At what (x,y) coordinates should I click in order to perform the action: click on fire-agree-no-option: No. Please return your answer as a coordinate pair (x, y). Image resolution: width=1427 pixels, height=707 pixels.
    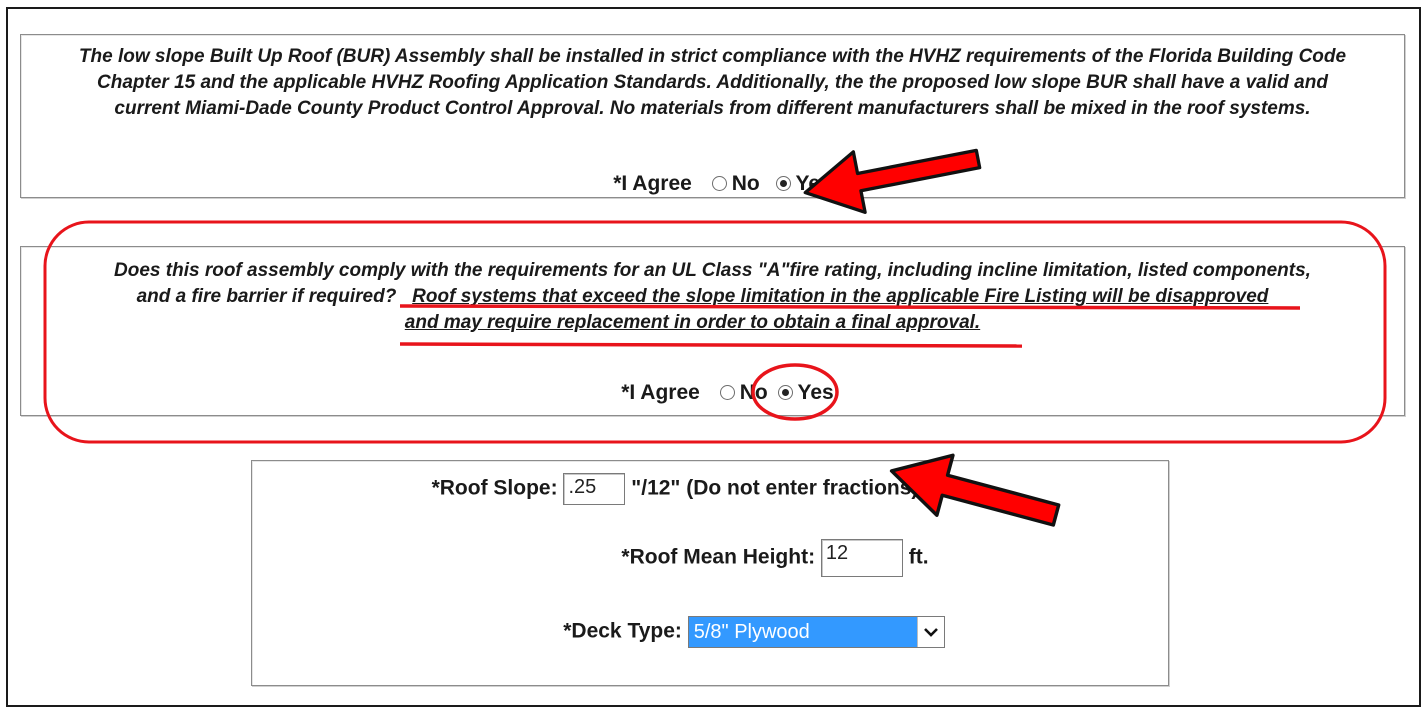
    Looking at the image, I should click on (743, 392).